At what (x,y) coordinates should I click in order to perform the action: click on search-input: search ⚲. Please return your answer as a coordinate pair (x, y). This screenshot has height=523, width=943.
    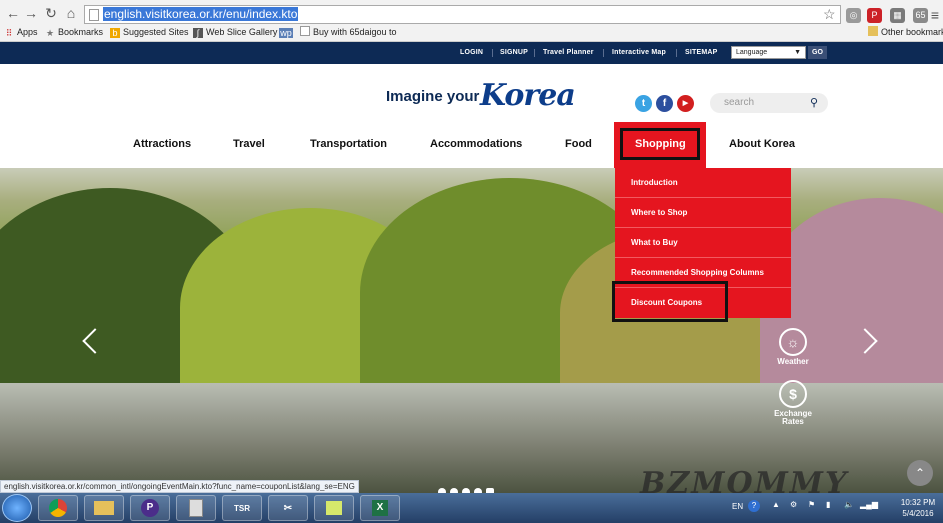
    Looking at the image, I should click on (769, 103).